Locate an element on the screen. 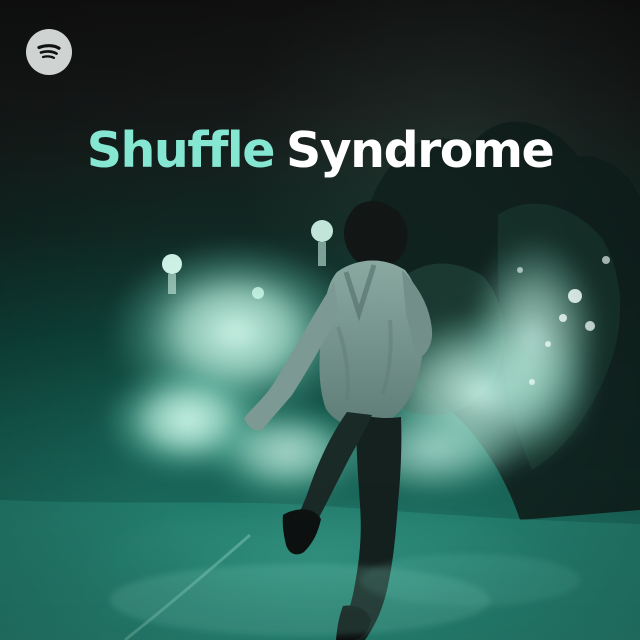 The image size is (640, 640). playlist-title-word-2: Syndrome is located at coordinates (420, 150).